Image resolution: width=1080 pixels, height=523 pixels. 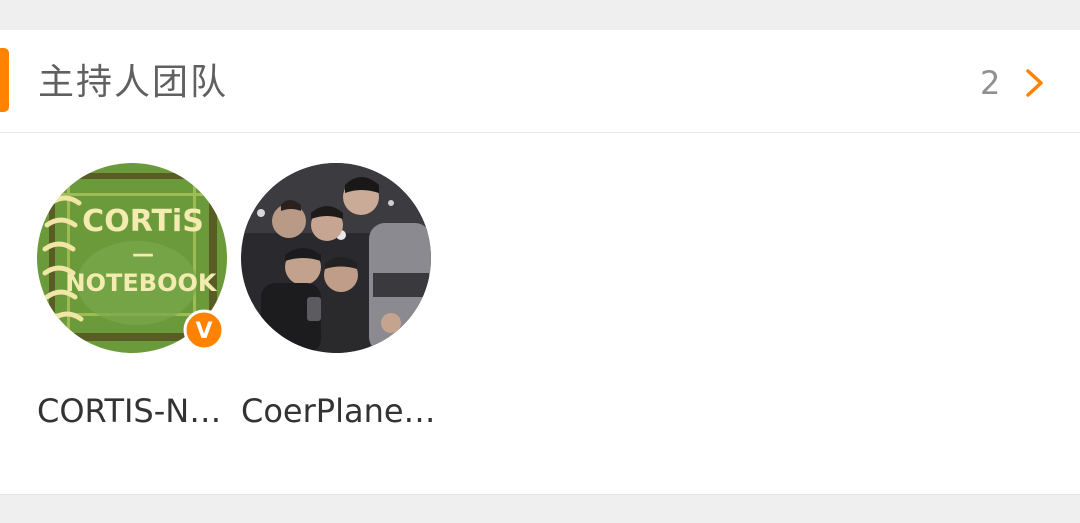 What do you see at coordinates (143, 254) in the screenshot?
I see `avatar-text-dash: —` at bounding box center [143, 254].